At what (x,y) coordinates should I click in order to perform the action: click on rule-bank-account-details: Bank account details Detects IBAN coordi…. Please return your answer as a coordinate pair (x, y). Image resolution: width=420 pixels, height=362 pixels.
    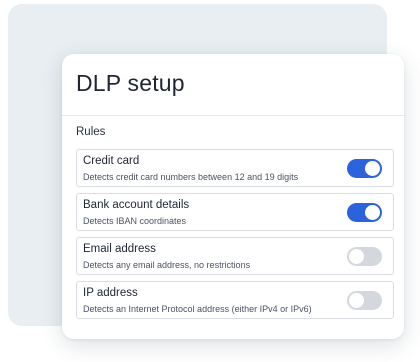
    Looking at the image, I should click on (235, 212).